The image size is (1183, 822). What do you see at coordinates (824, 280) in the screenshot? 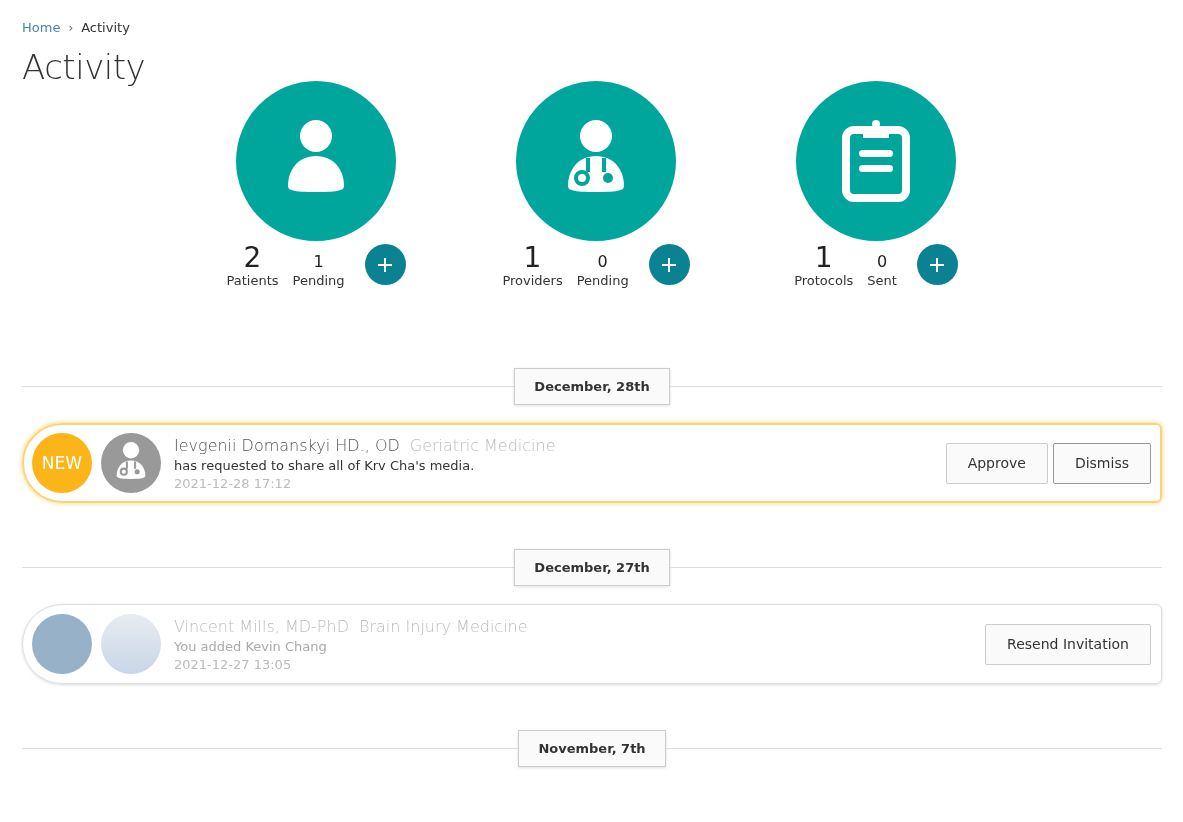
I see `stat-label: Protocols` at bounding box center [824, 280].